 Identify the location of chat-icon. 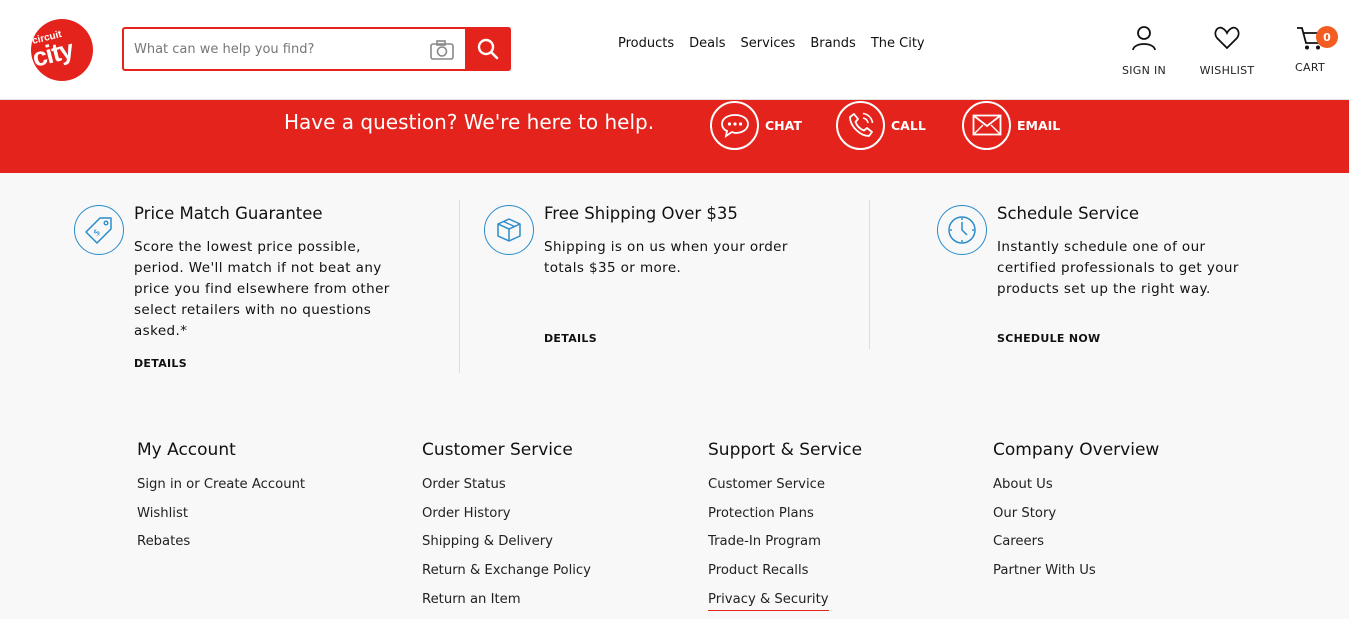
(734, 126).